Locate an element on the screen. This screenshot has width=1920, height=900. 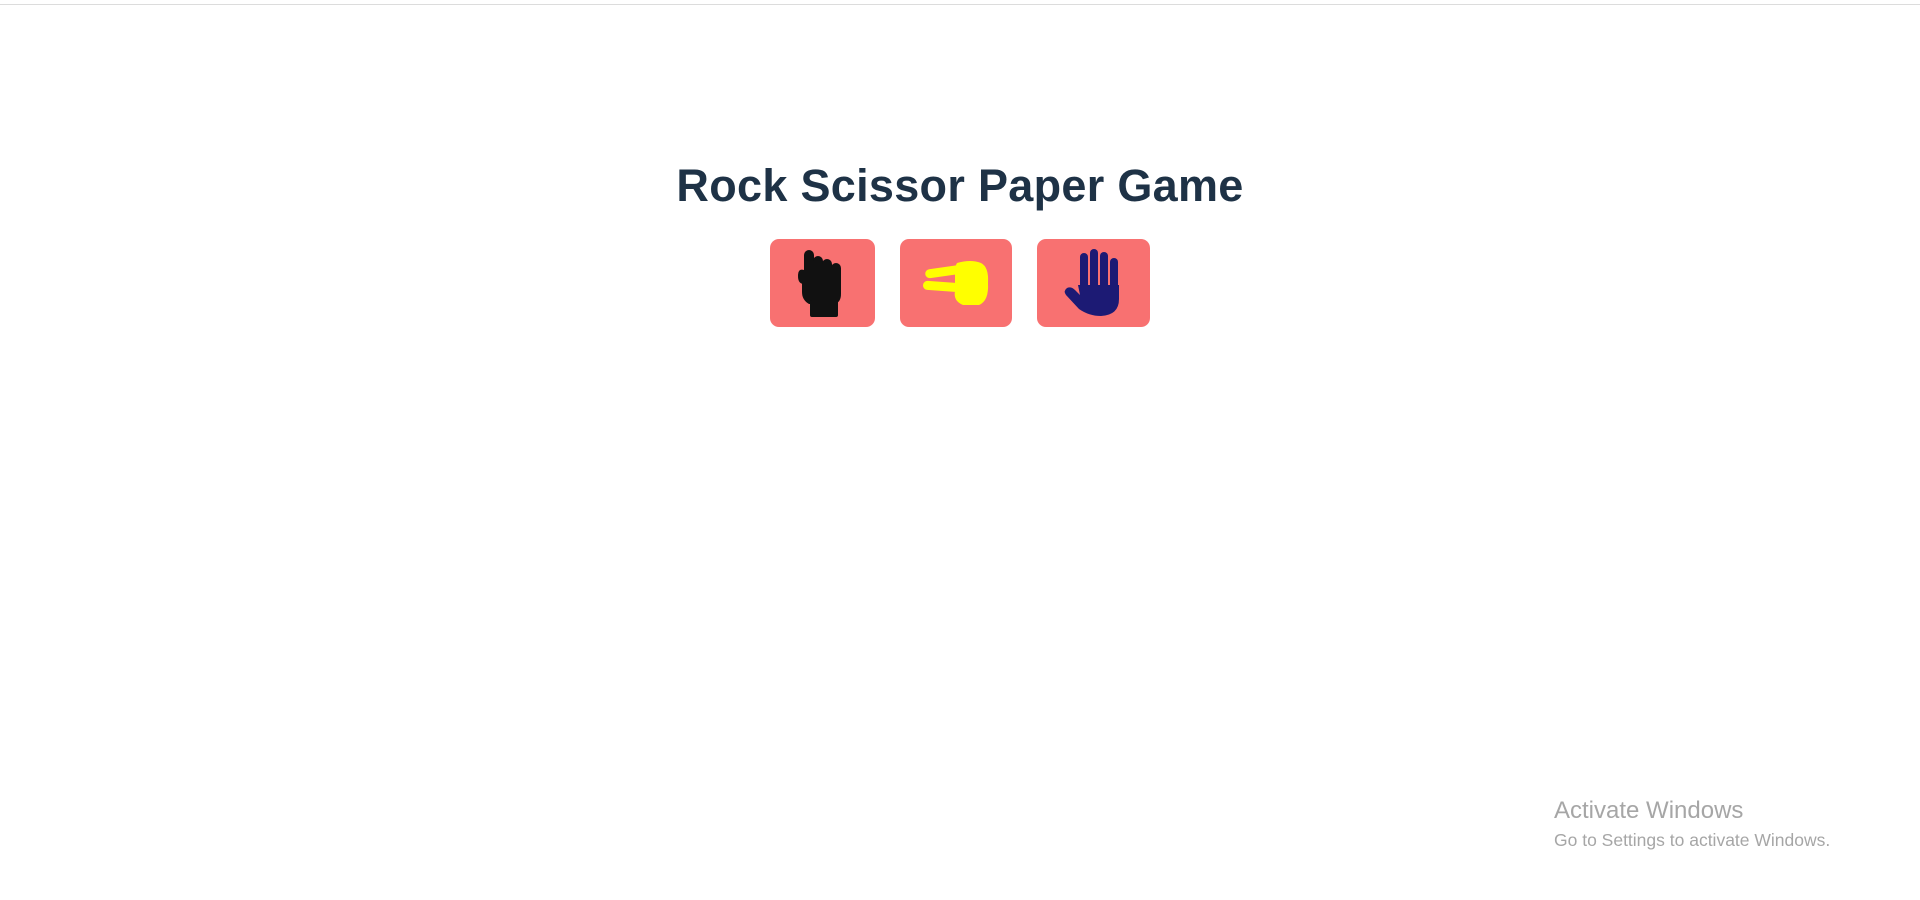
scissor-button is located at coordinates (956, 283).